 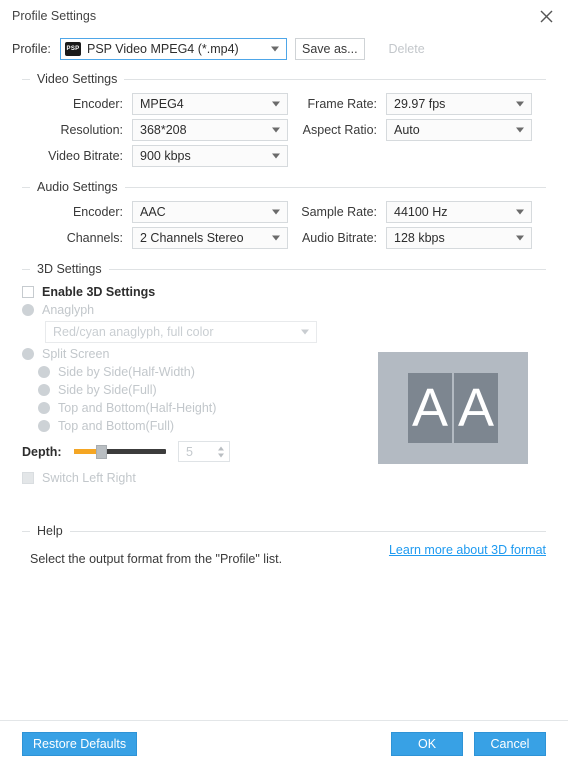 What do you see at coordinates (430, 408) in the screenshot?
I see `preview-pane-left: A` at bounding box center [430, 408].